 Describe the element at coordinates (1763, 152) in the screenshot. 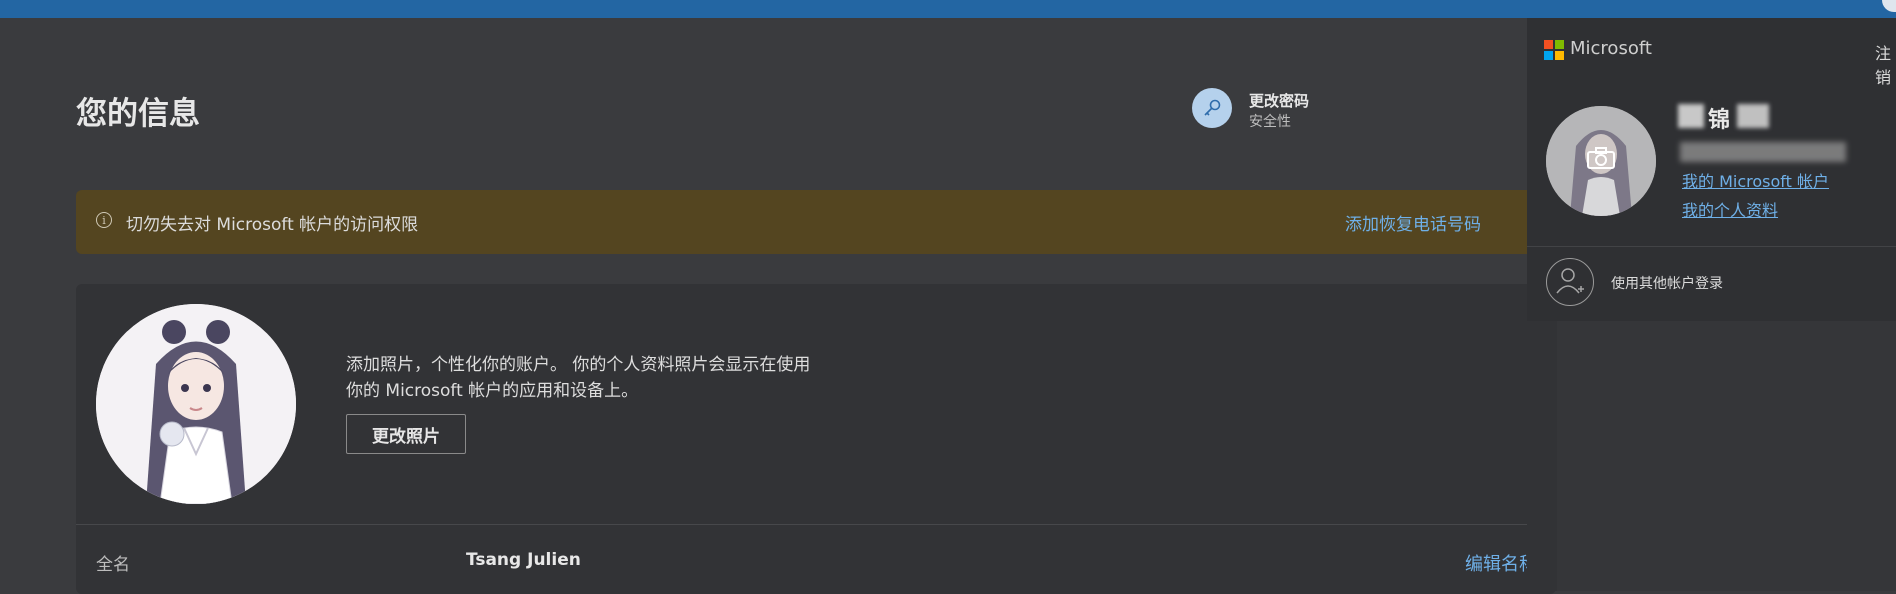

I see `redacted-email` at that location.